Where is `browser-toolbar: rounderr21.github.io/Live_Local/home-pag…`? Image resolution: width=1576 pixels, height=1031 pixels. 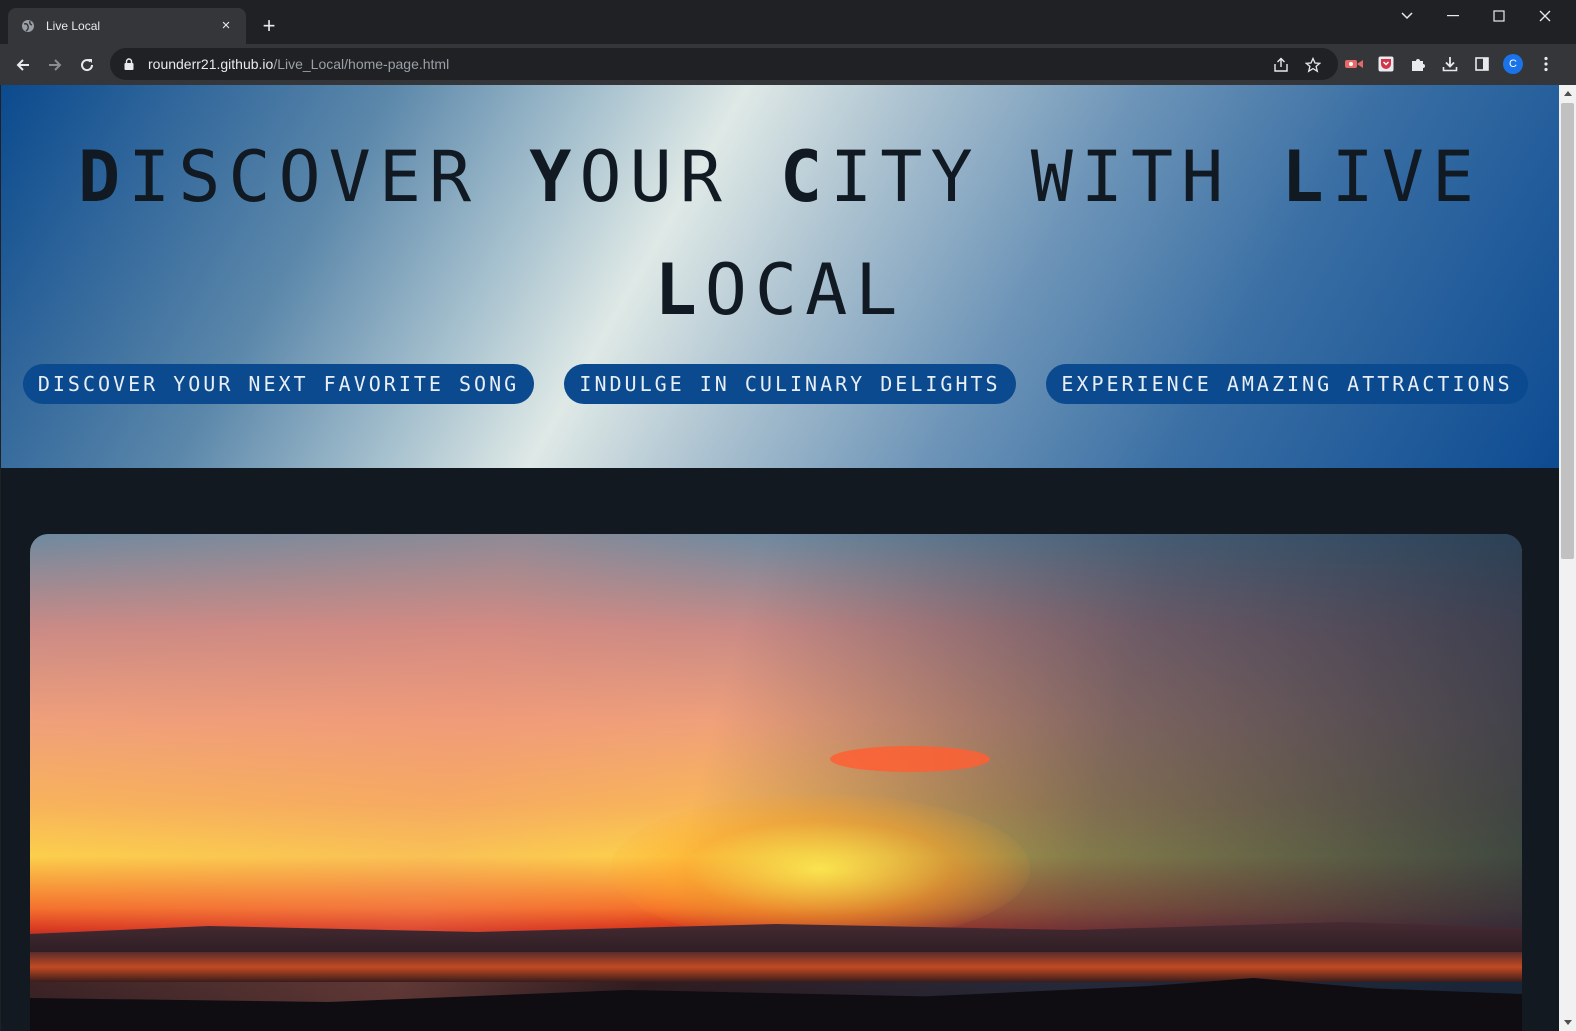
browser-toolbar: rounderr21.github.io/Live_Local/home-pag… is located at coordinates (788, 64).